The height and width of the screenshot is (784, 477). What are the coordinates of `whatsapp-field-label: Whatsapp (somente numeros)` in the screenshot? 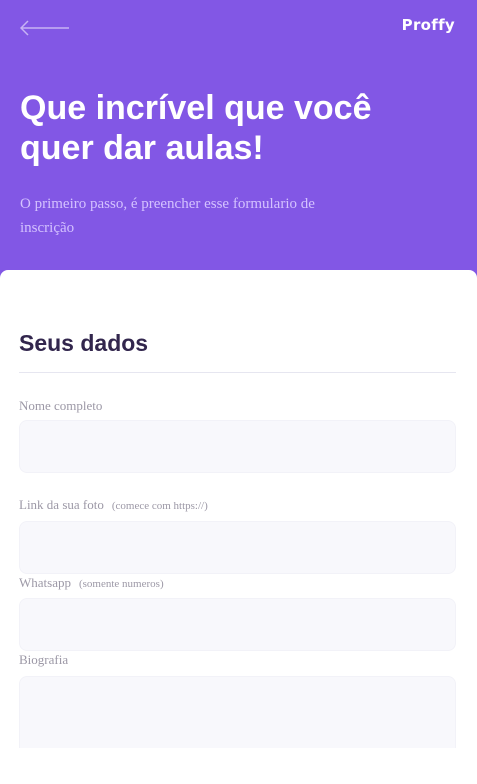 It's located at (91, 583).